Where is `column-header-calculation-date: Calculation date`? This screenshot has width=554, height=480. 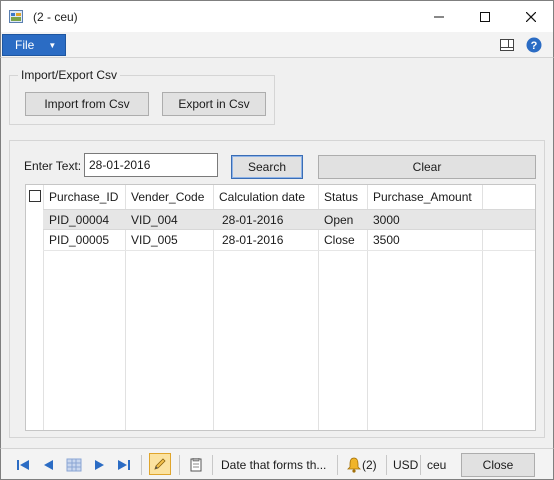
column-header-calculation-date: Calculation date is located at coordinates (265, 197).